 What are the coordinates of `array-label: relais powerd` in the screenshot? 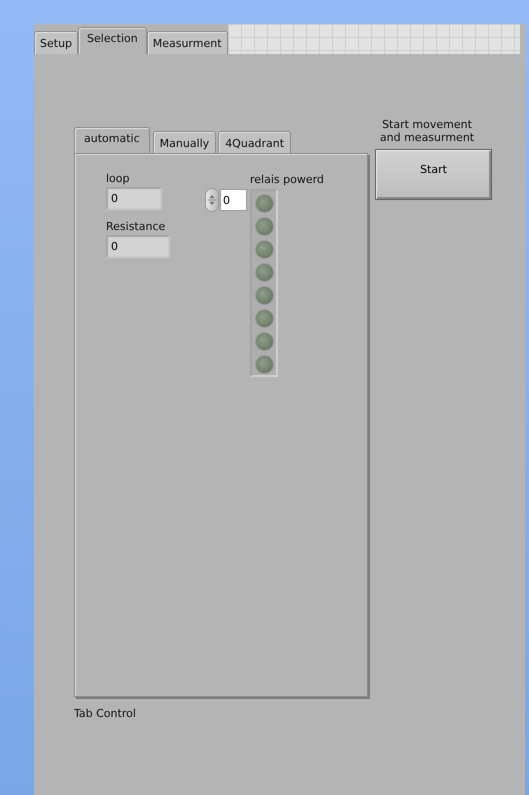 It's located at (287, 179).